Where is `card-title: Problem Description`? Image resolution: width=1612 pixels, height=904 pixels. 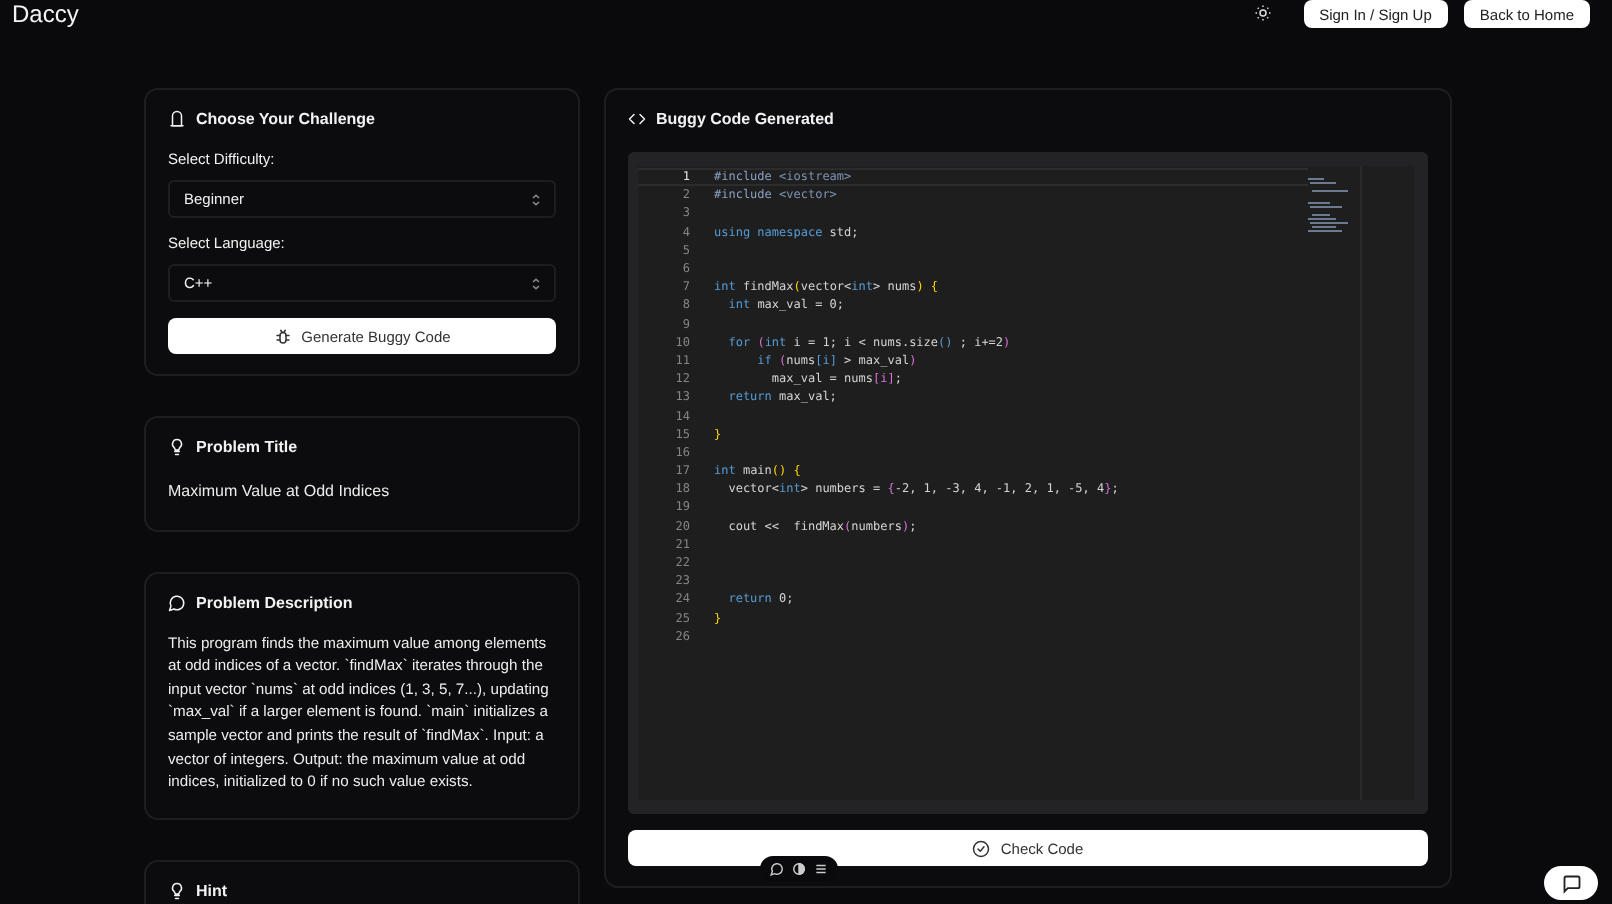 card-title: Problem Description is located at coordinates (274, 602).